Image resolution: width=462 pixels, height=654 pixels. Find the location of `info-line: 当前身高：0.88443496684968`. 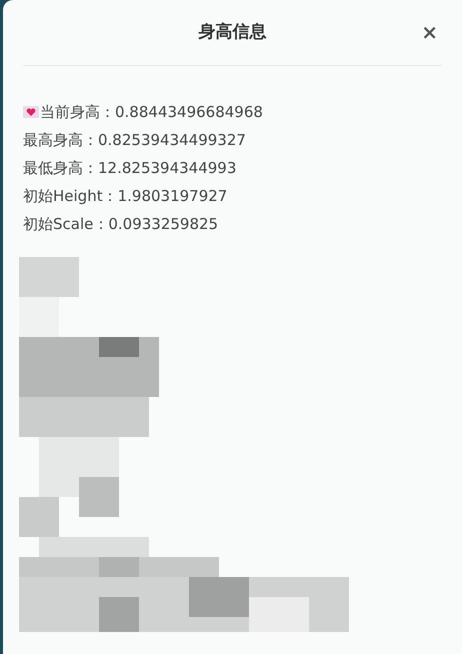

info-line: 当前身高：0.88443496684968 is located at coordinates (151, 112).